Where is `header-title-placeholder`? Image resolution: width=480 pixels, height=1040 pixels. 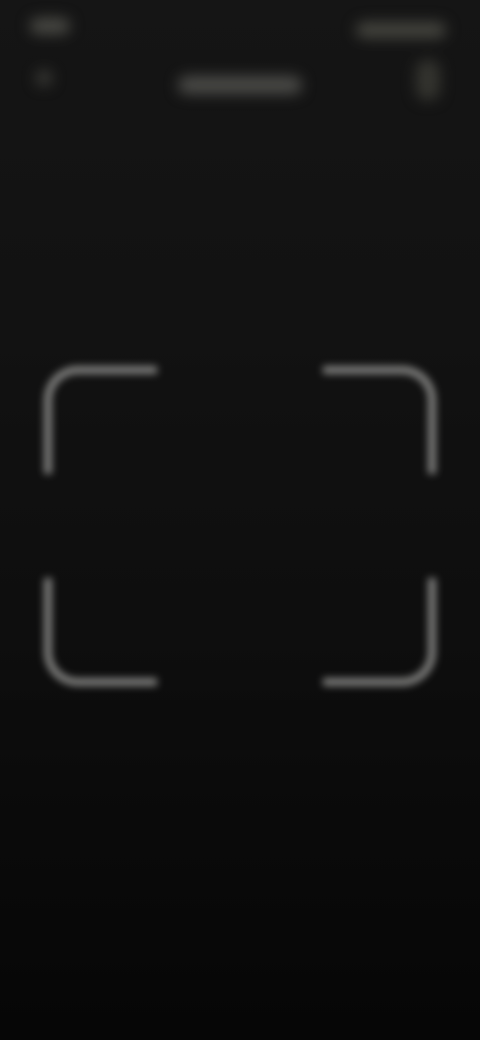
header-title-placeholder is located at coordinates (240, 85).